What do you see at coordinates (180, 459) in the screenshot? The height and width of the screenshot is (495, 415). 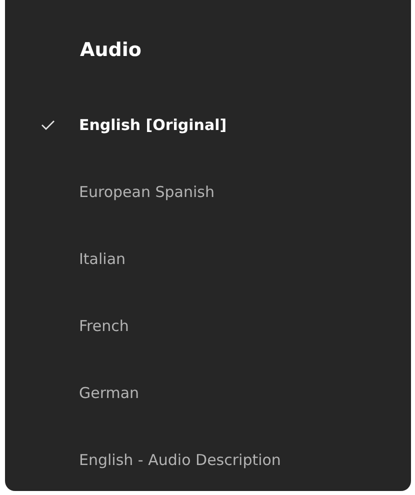 I see `audio-option: English - Audio Description` at bounding box center [180, 459].